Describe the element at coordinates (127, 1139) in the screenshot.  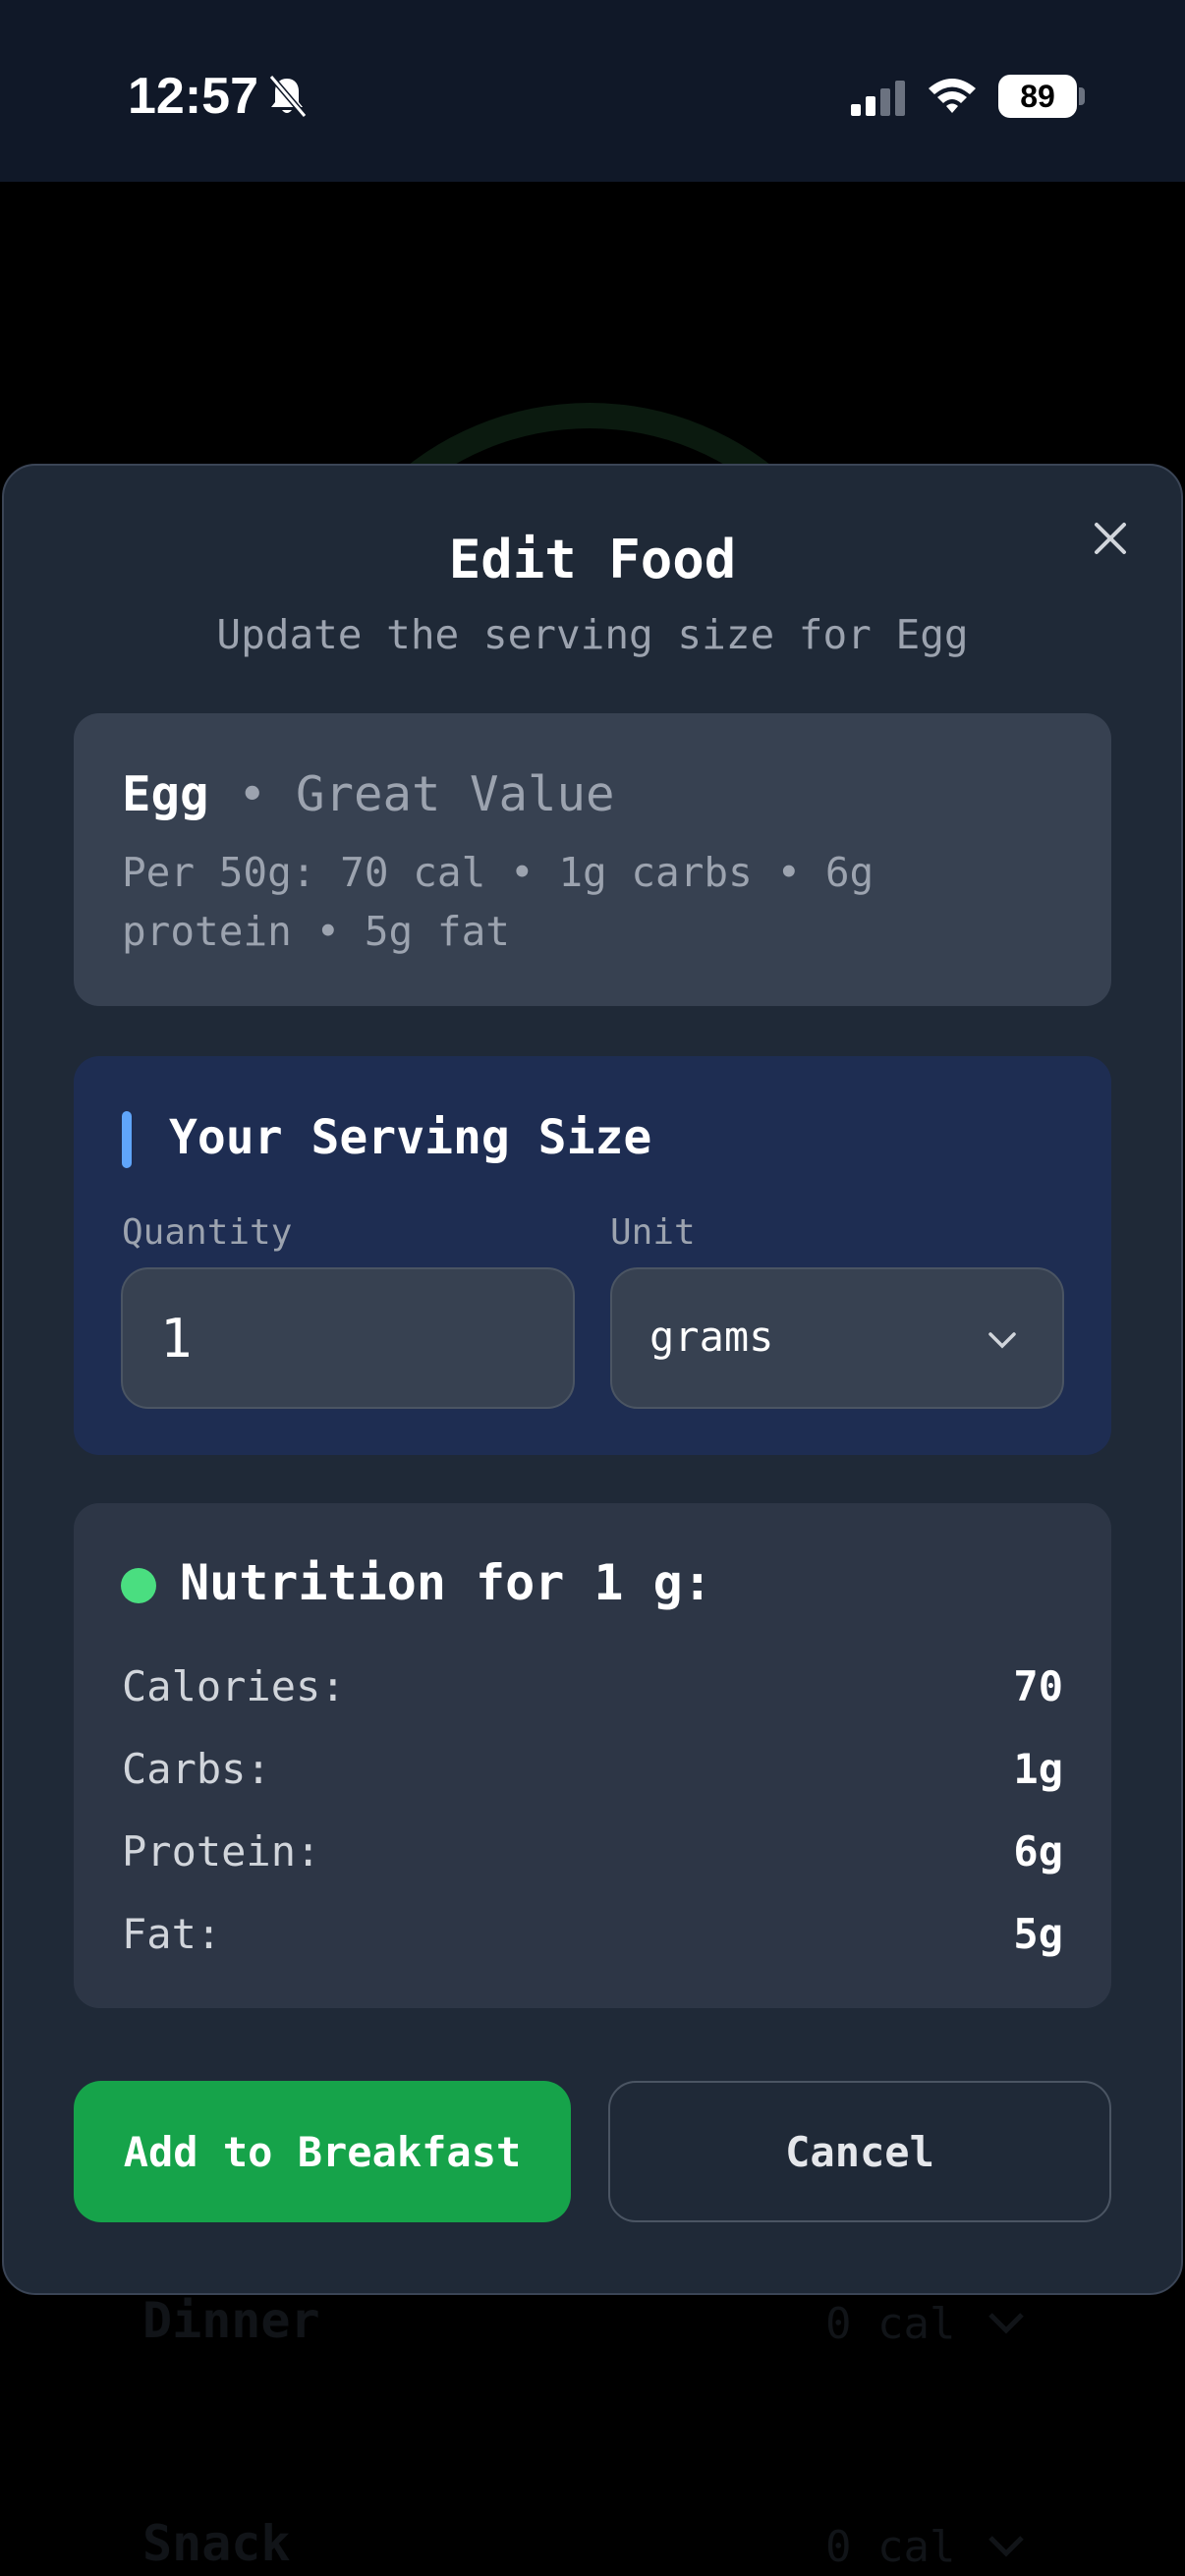
I see `serving-accent-bar` at that location.